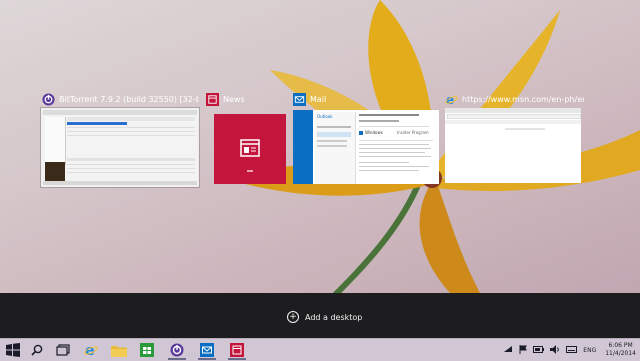 The width and height of the screenshot is (640, 361). Describe the element at coordinates (325, 116) in the screenshot. I see `mail-app-title: Outlook` at that location.